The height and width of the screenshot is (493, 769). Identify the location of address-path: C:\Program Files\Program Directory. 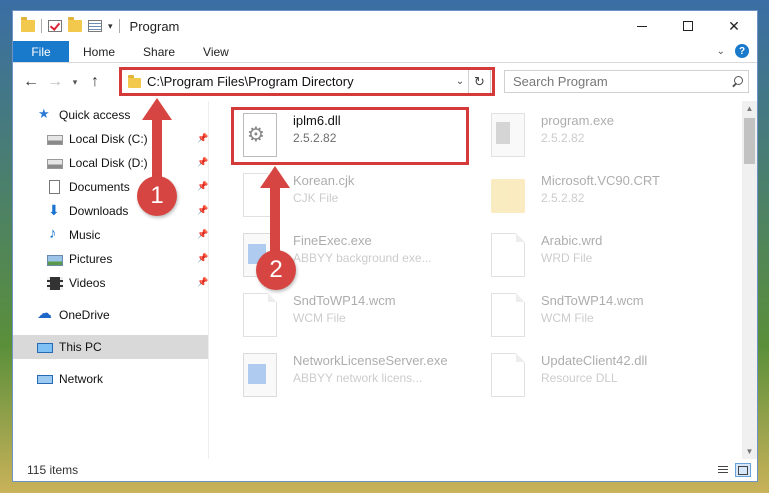
(299, 81).